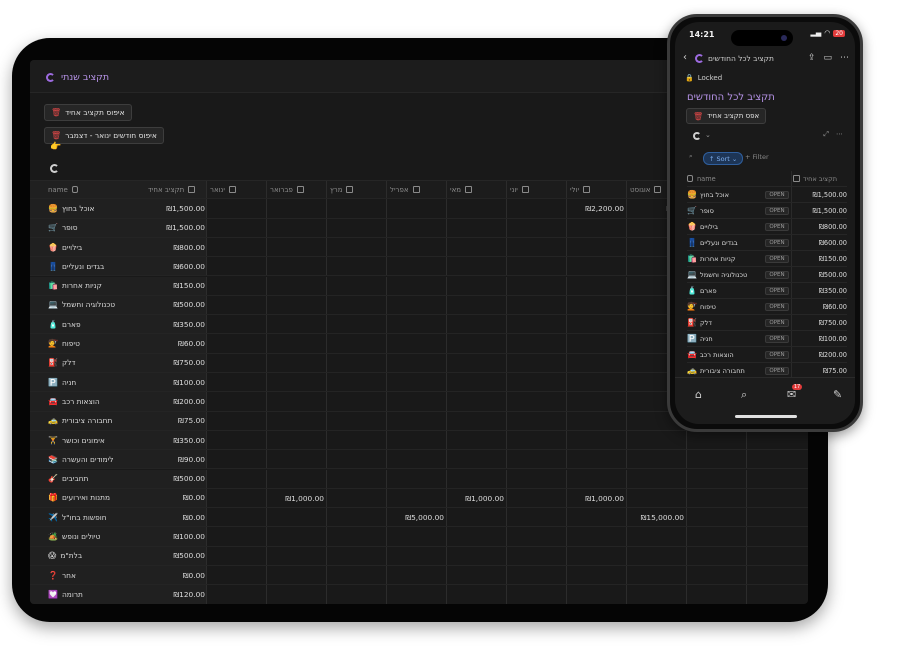  Describe the element at coordinates (176, 228) in the screenshot. I see `row-uniform-budget: ₪1,500.00` at that location.